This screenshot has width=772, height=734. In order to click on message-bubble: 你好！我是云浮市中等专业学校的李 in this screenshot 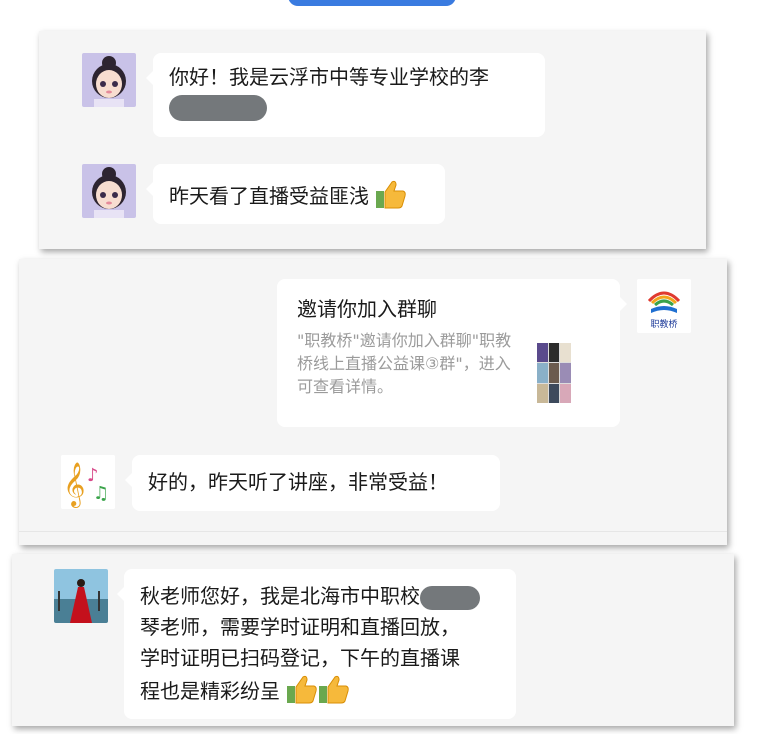, I will do `click(345, 95)`.